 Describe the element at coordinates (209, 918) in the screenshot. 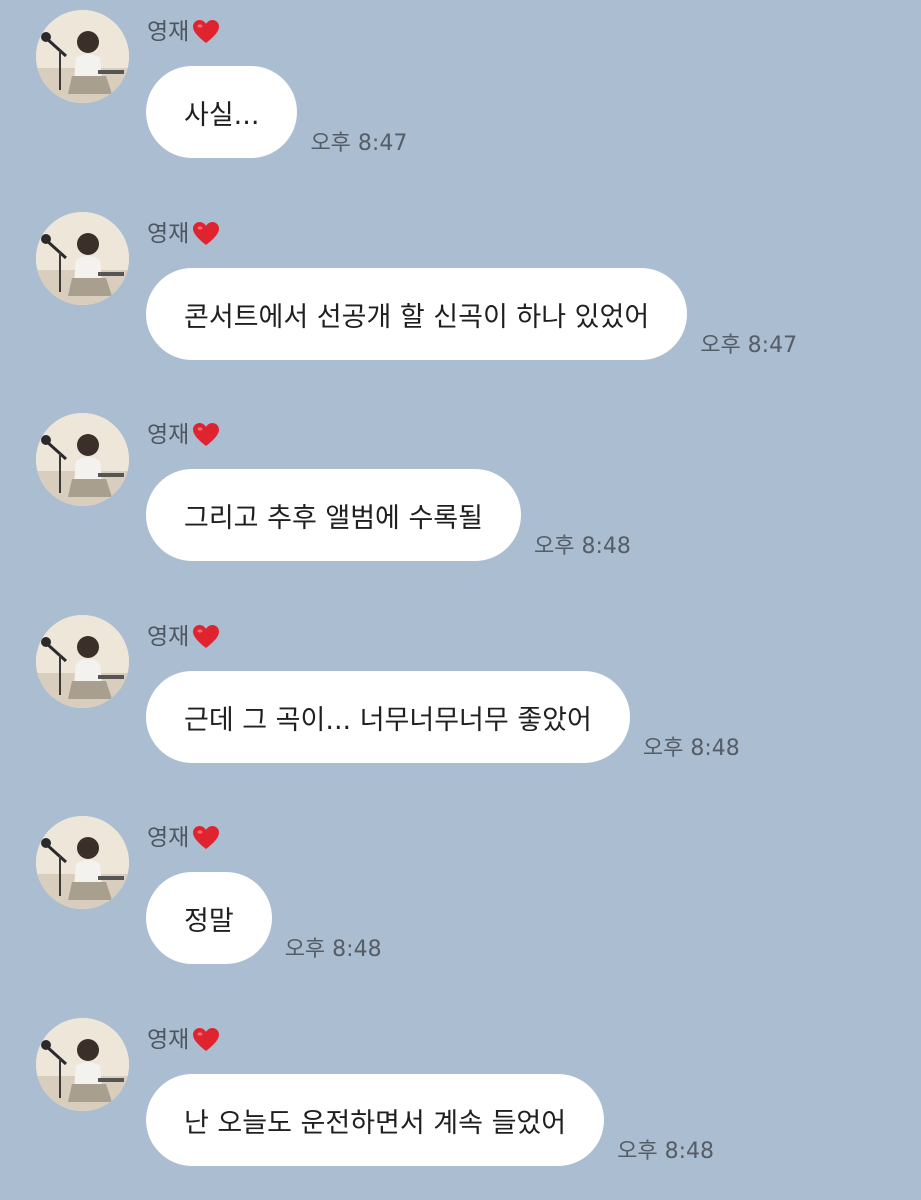

I see `message-bubble: 정말` at that location.